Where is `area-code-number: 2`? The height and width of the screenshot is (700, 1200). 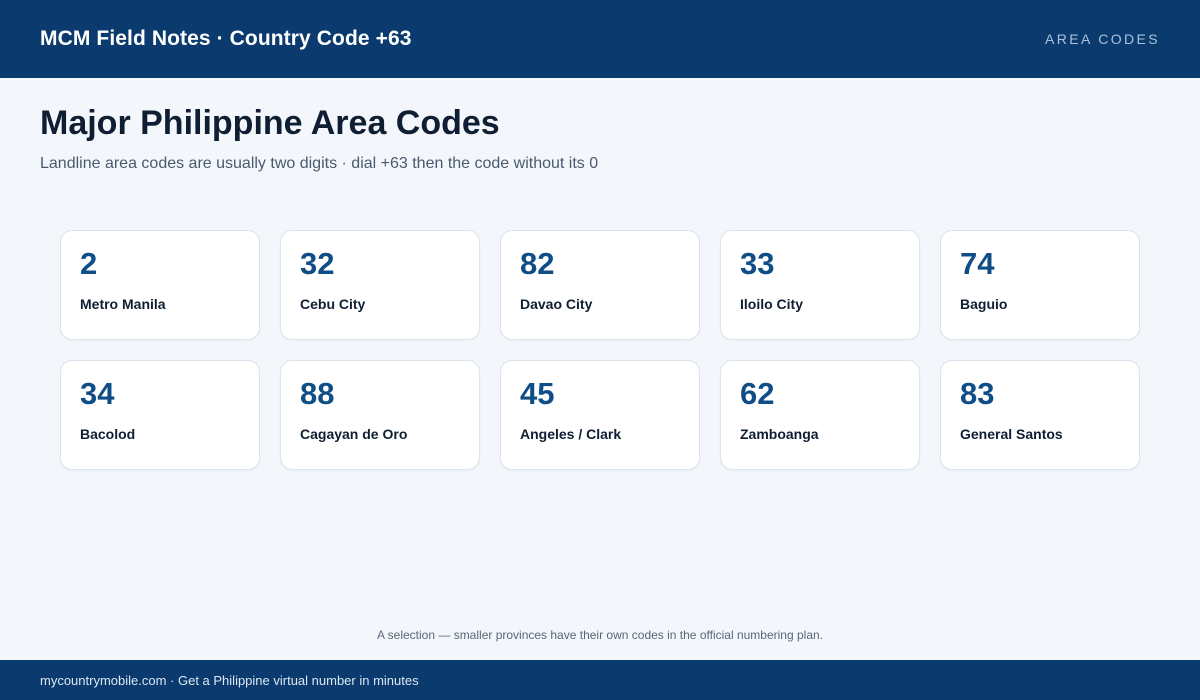
area-code-number: 2 is located at coordinates (89, 263).